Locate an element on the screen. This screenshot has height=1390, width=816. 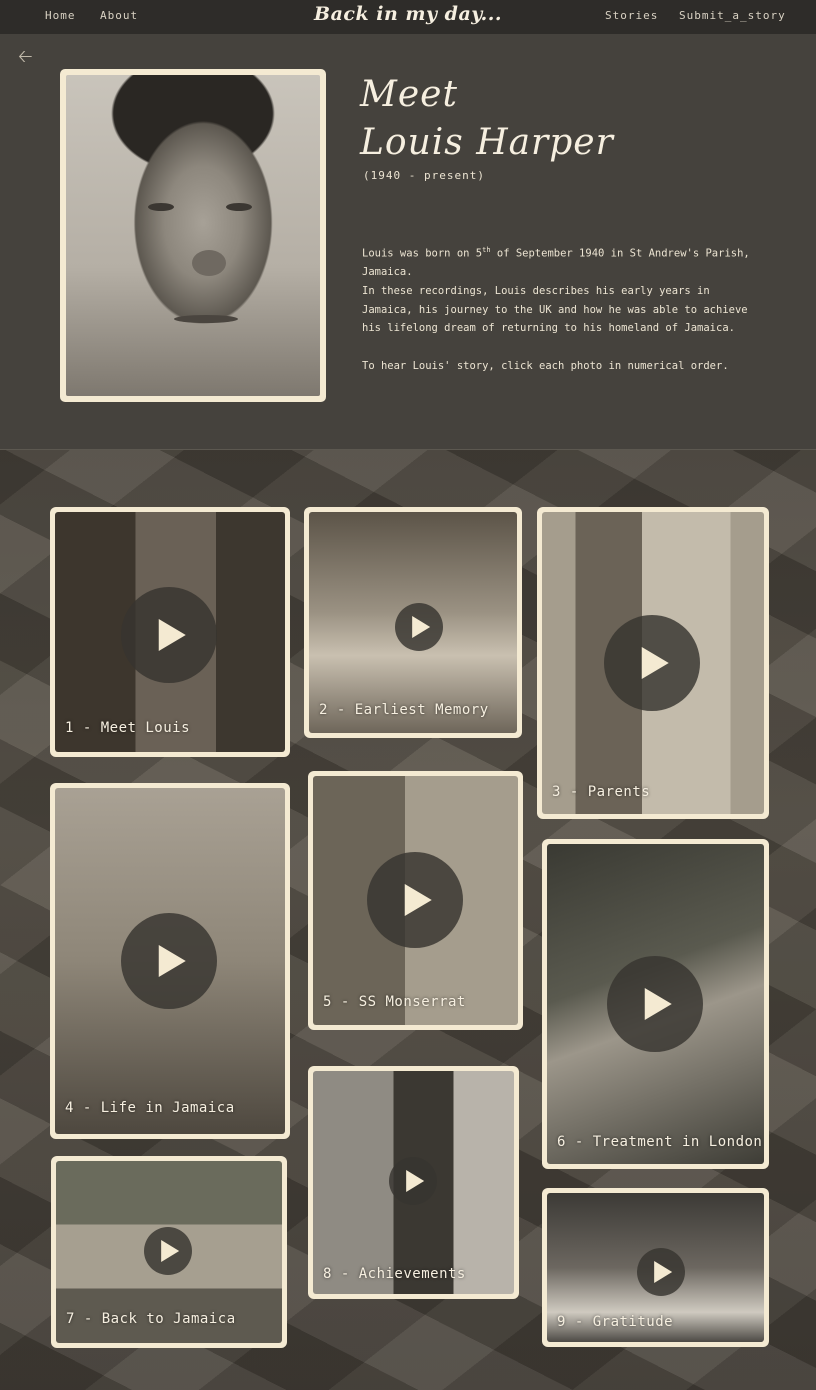
video-card-4: 4 - Life in Jamaica is located at coordinates (170, 961).